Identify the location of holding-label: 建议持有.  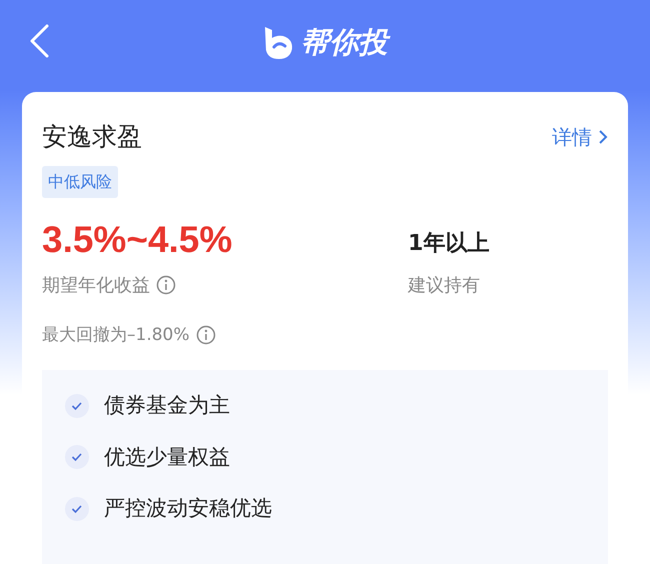
(444, 286).